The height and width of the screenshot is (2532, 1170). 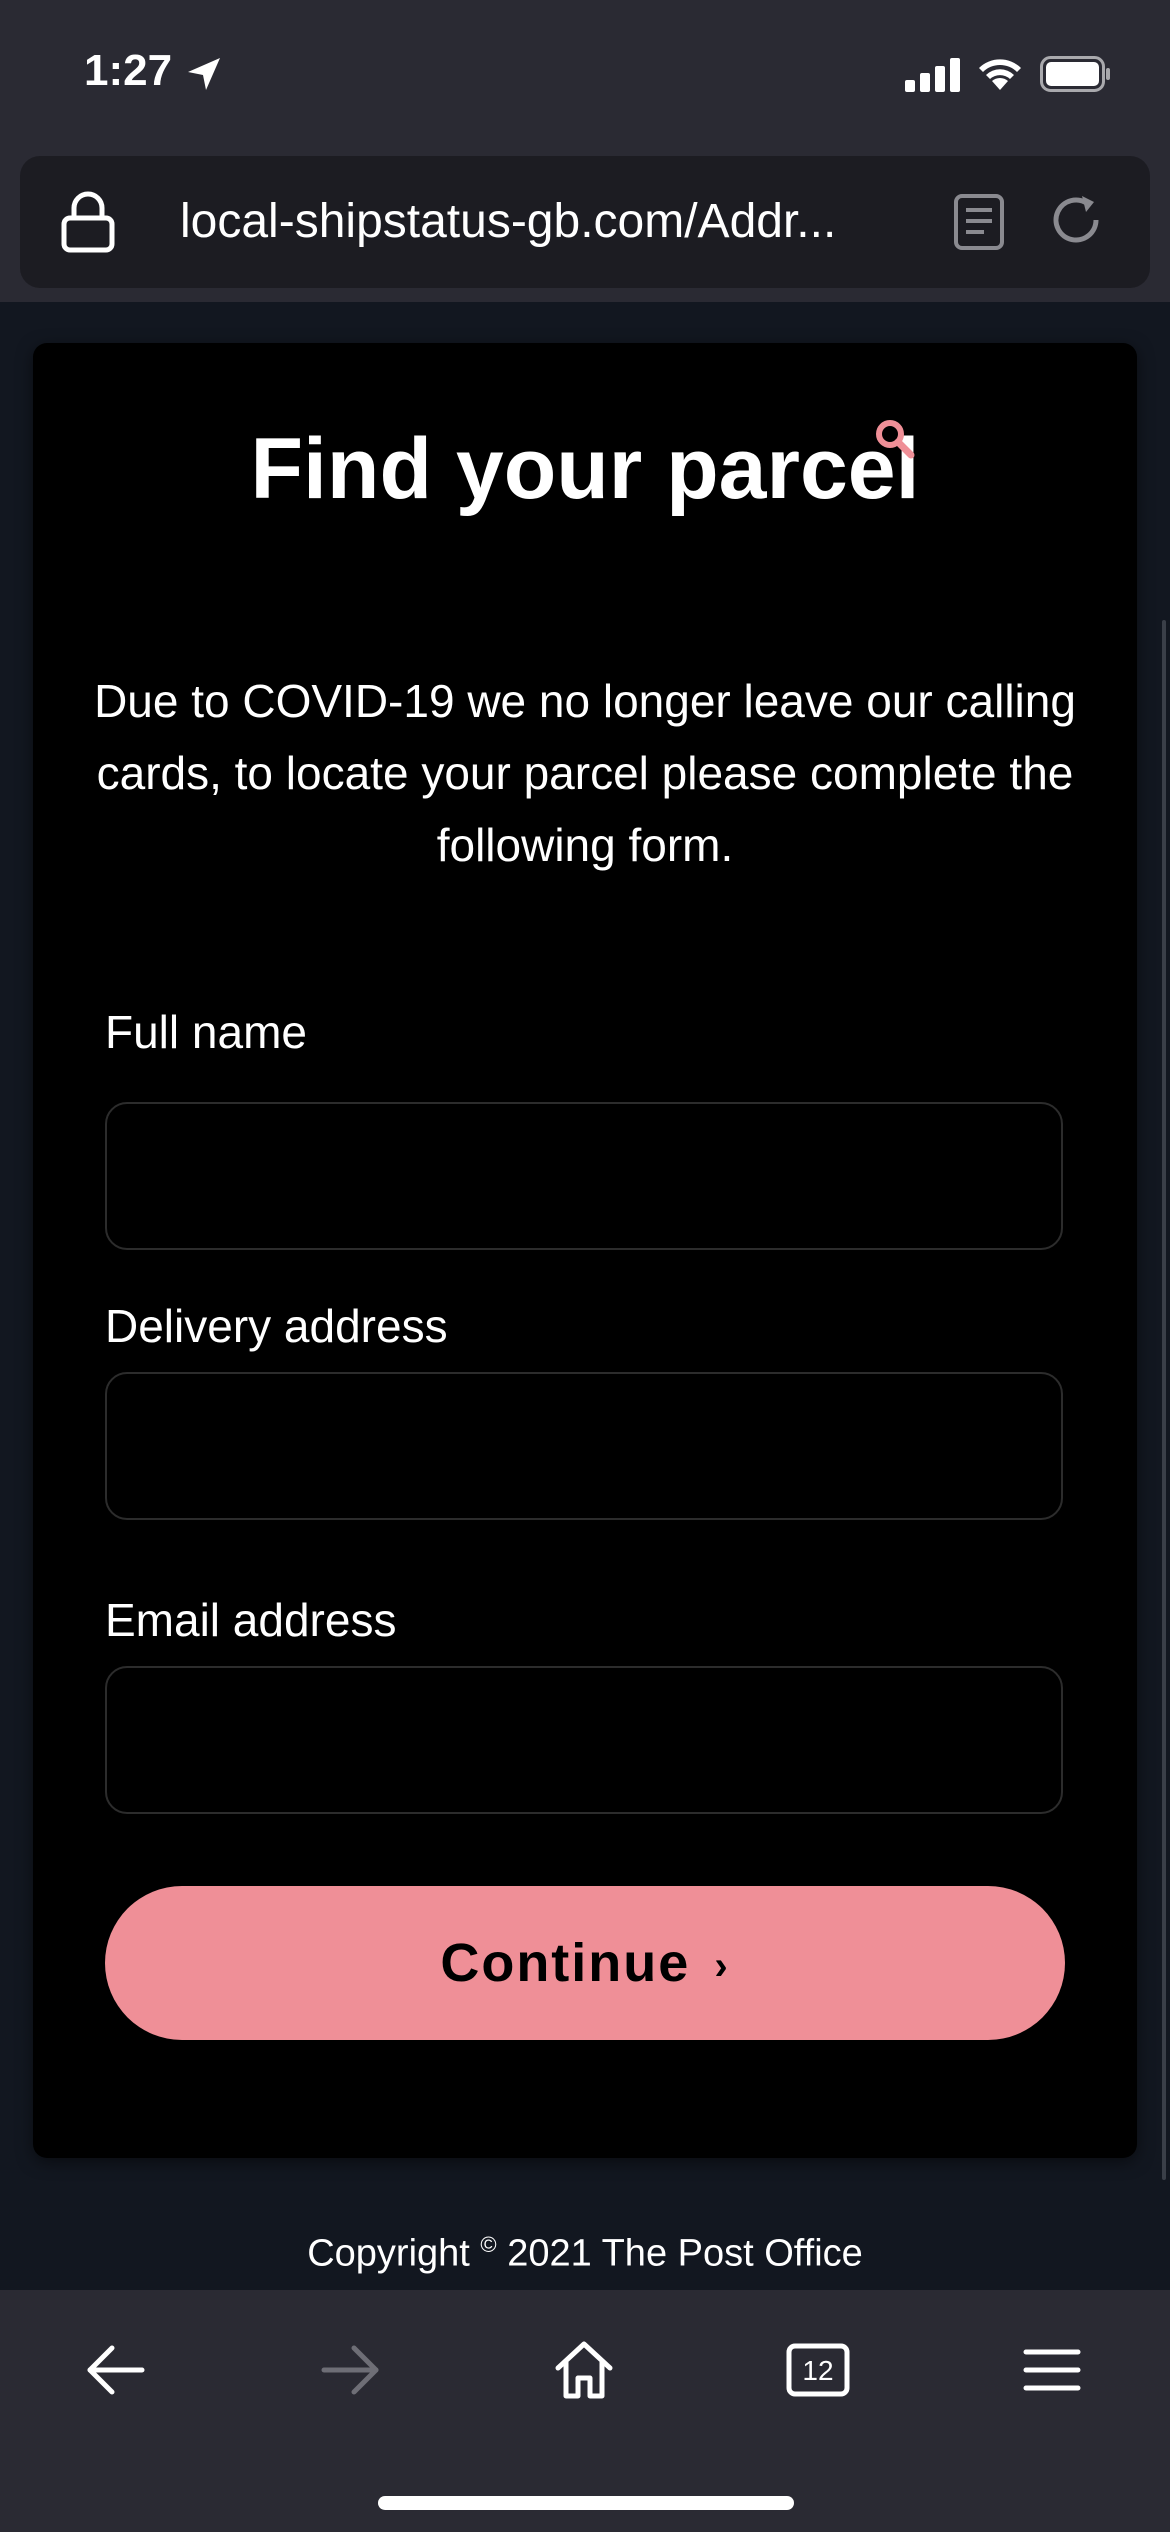 I want to click on continue-button: Continue ›, so click(x=585, y=1963).